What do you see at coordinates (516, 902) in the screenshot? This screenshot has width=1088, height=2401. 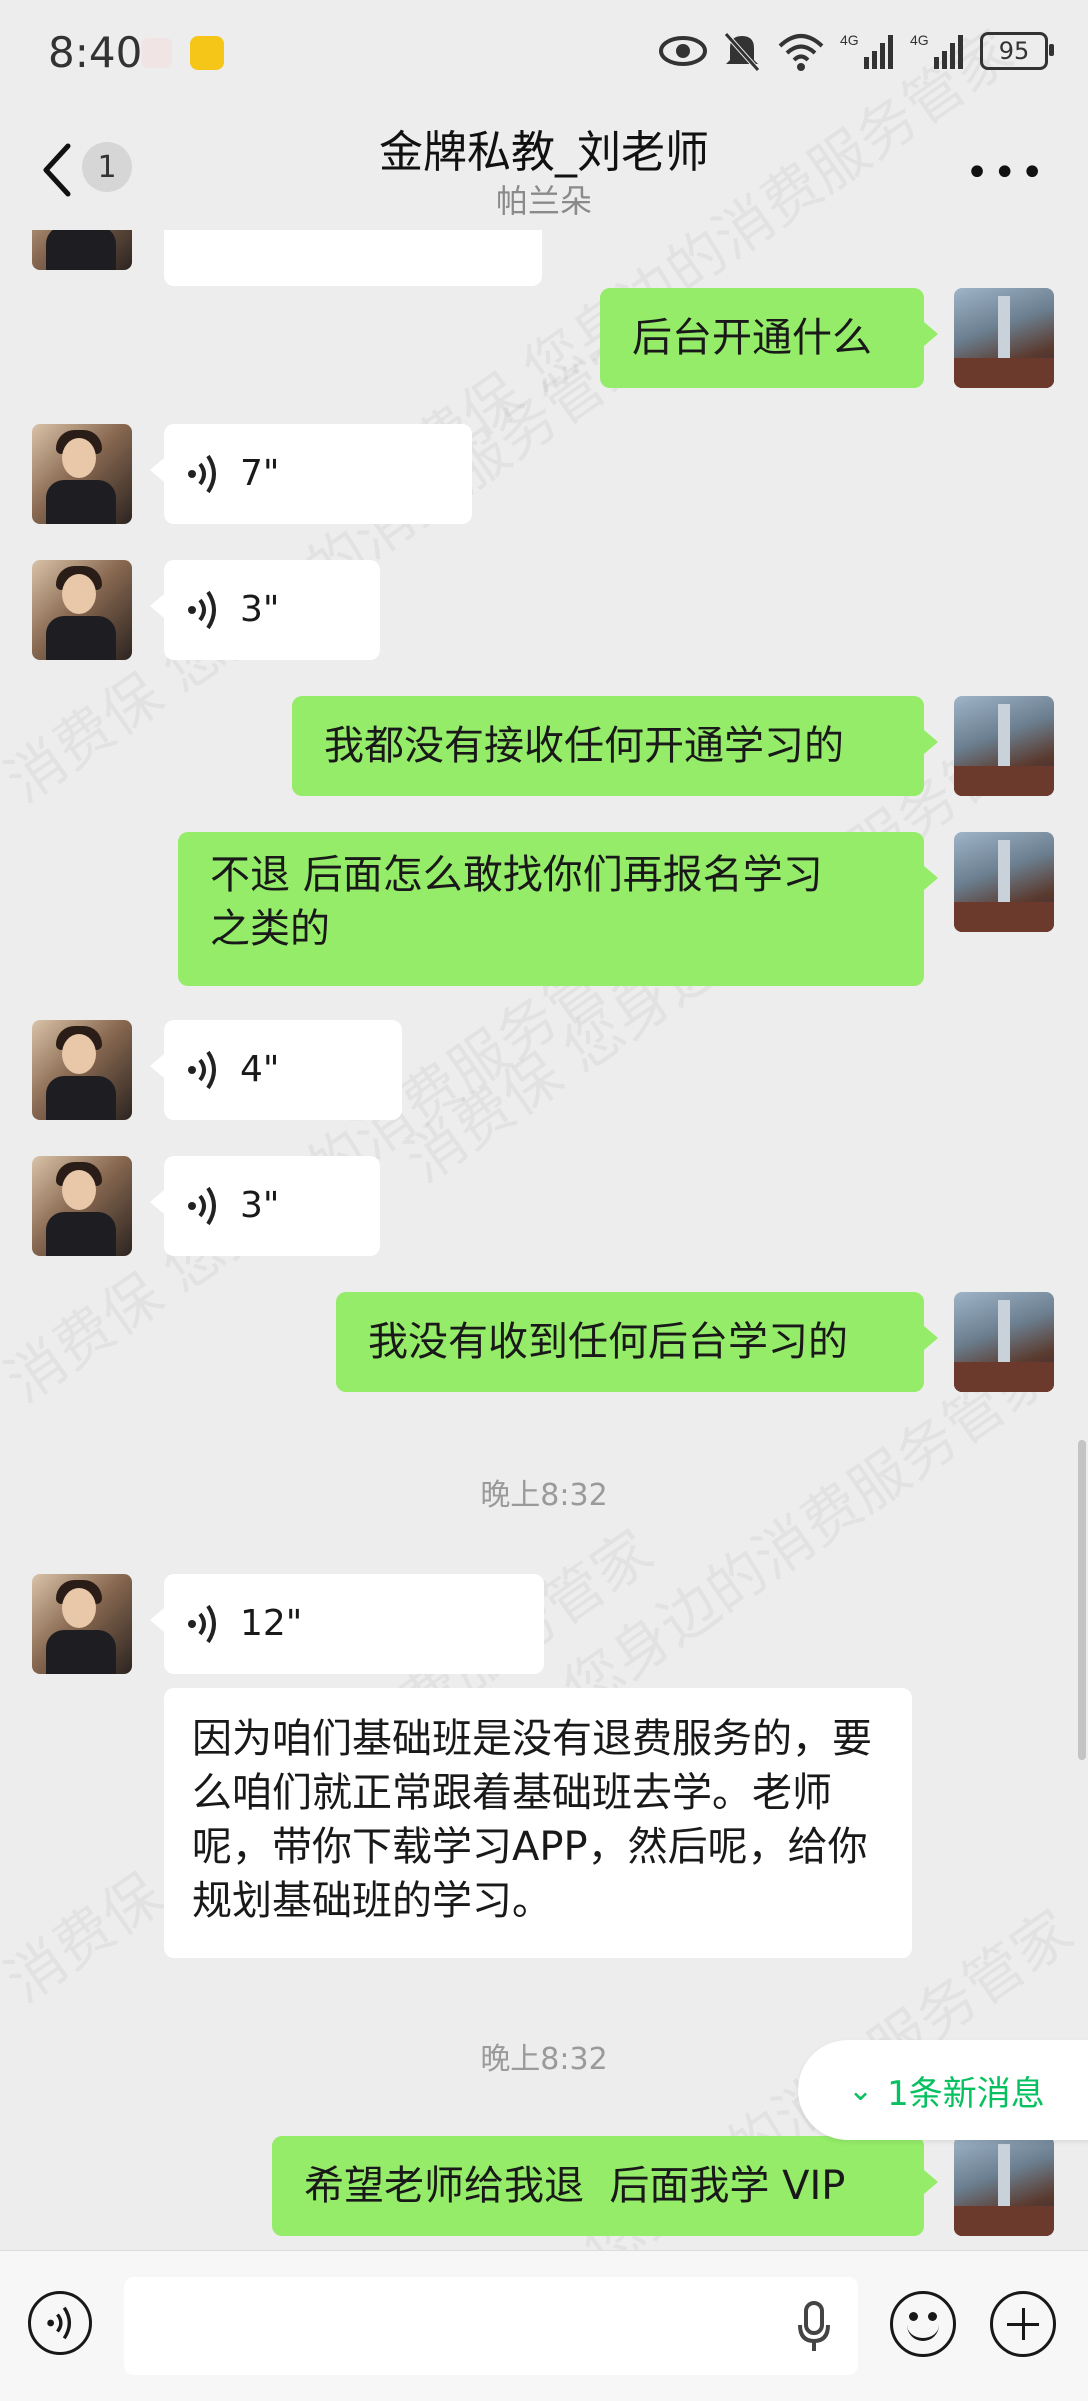 I see `message-text: 不退 后面怎么敢找你们再报名学习之类的` at bounding box center [516, 902].